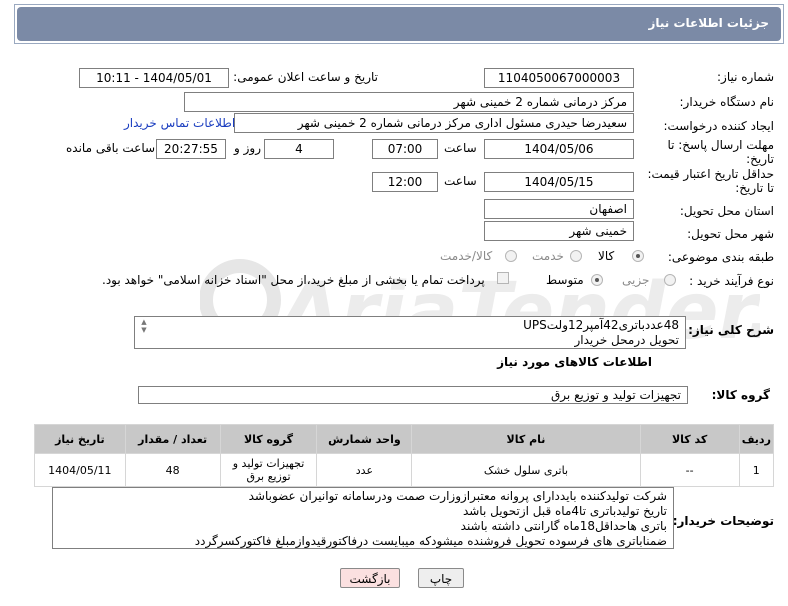 This screenshot has height=606, width=788. What do you see at coordinates (559, 182) in the screenshot?
I see `validity-date-field: 1404/05/15` at bounding box center [559, 182].